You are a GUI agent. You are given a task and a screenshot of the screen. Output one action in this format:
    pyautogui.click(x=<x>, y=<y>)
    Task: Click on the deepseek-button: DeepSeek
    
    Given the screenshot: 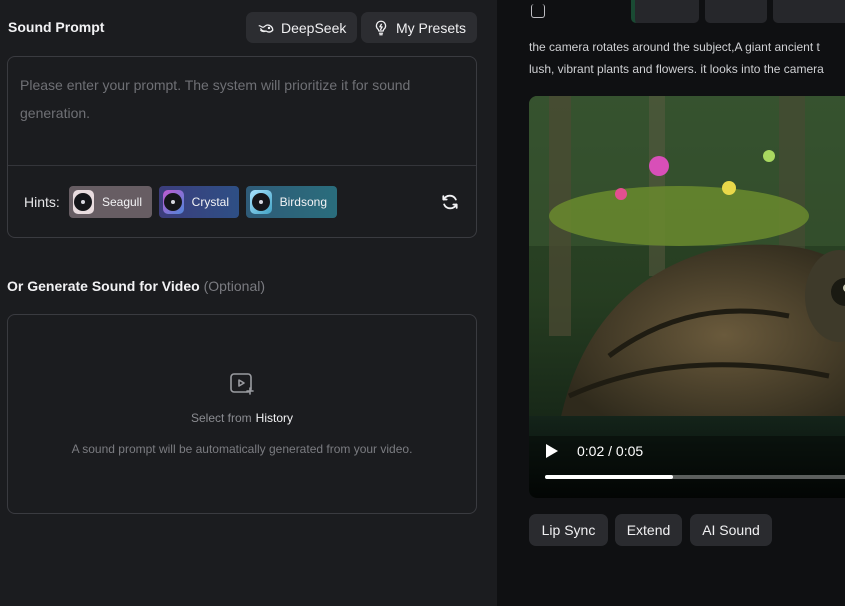 What is the action you would take?
    pyautogui.click(x=302, y=27)
    